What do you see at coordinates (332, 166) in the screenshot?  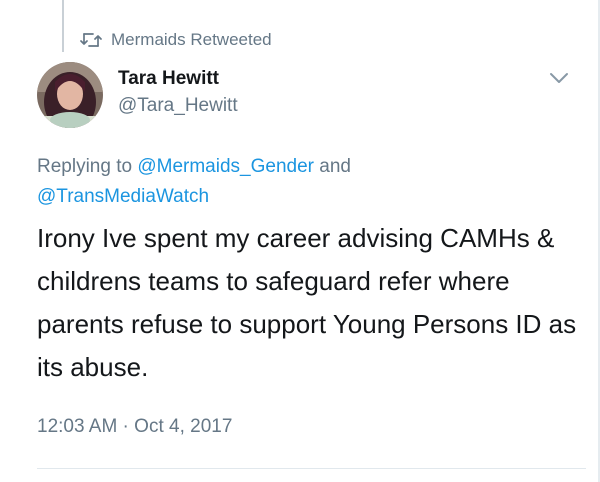 I see `reply-joiner: and` at bounding box center [332, 166].